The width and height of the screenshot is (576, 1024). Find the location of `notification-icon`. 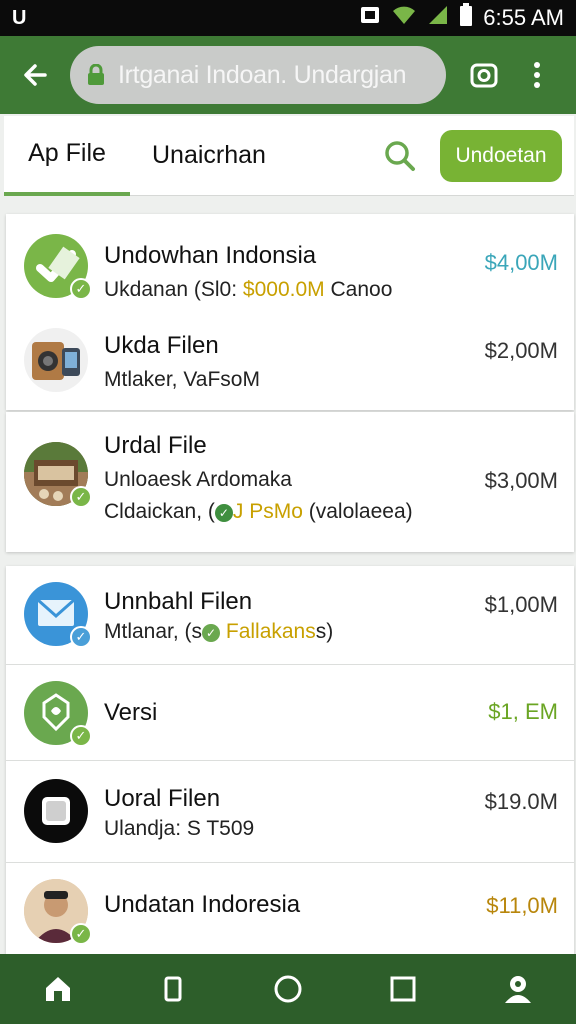

notification-icon is located at coordinates (370, 18).